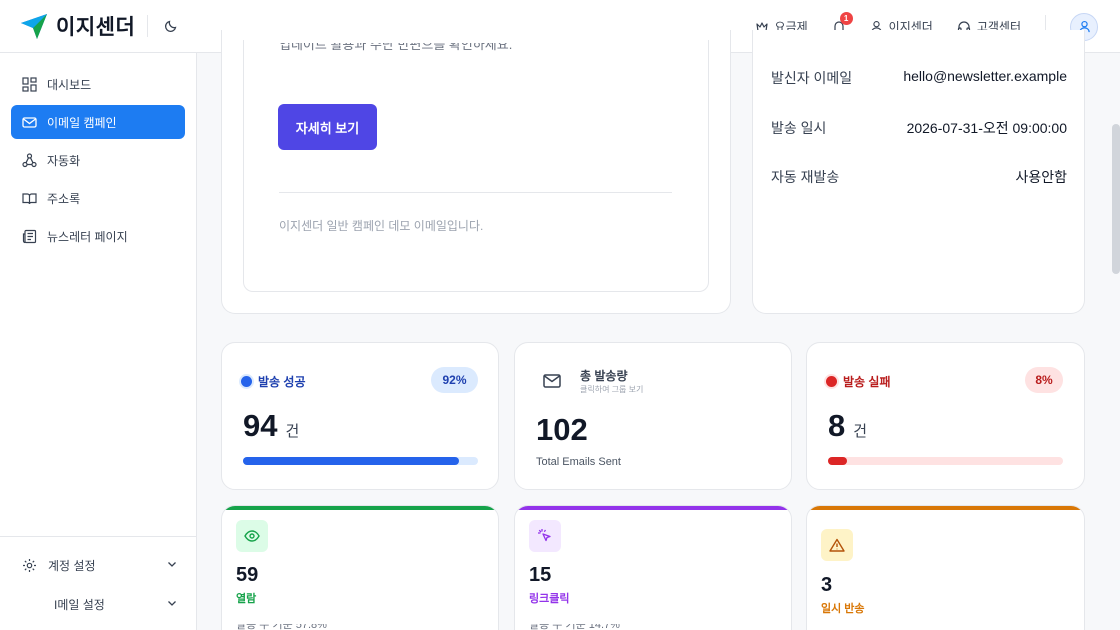 The width and height of the screenshot is (1120, 630). I want to click on info-row-send-time: 발송 일시 2026-07-31-오전 09:00:00, so click(919, 128).